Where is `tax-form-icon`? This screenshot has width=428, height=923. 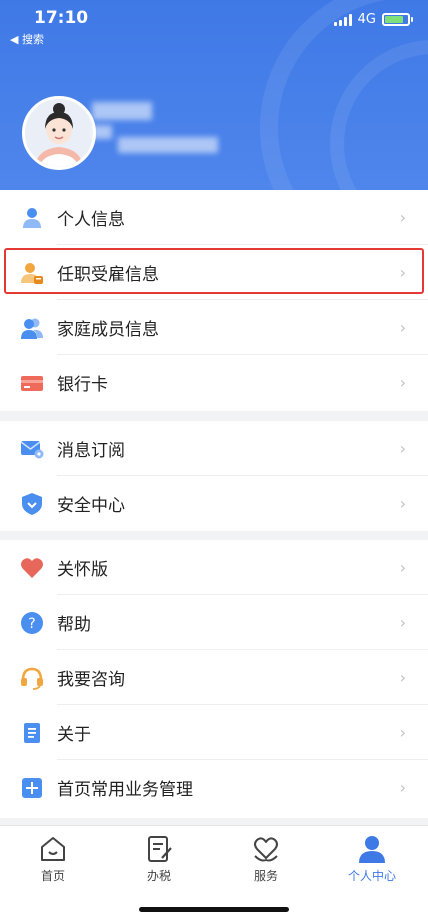
tax-form-icon is located at coordinates (160, 849).